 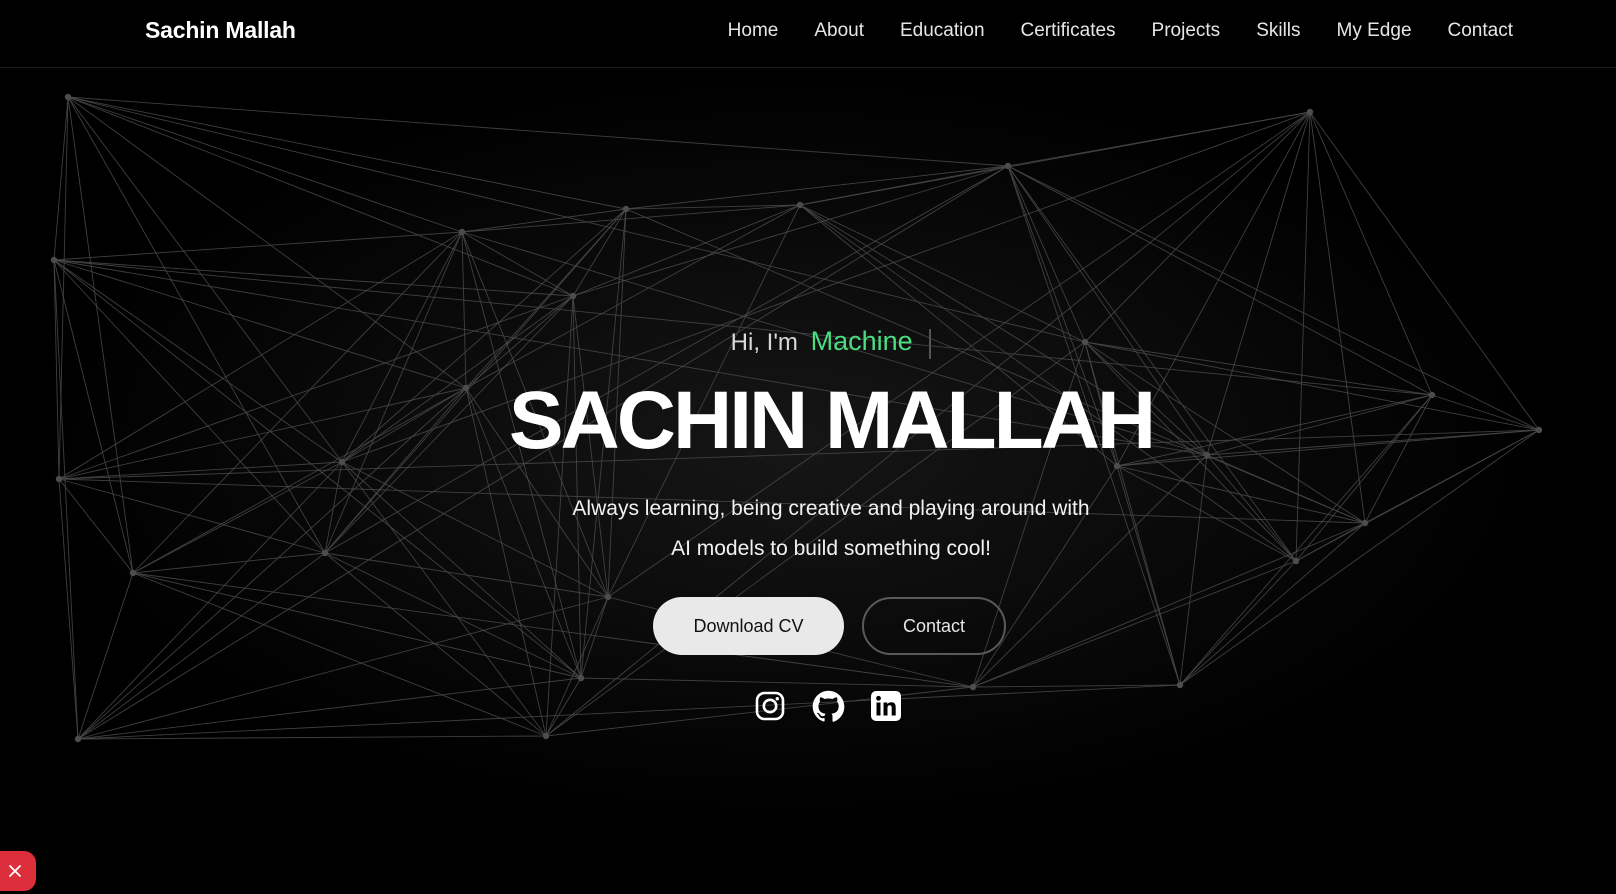 I want to click on download-cv-button: Download CV, so click(x=748, y=626).